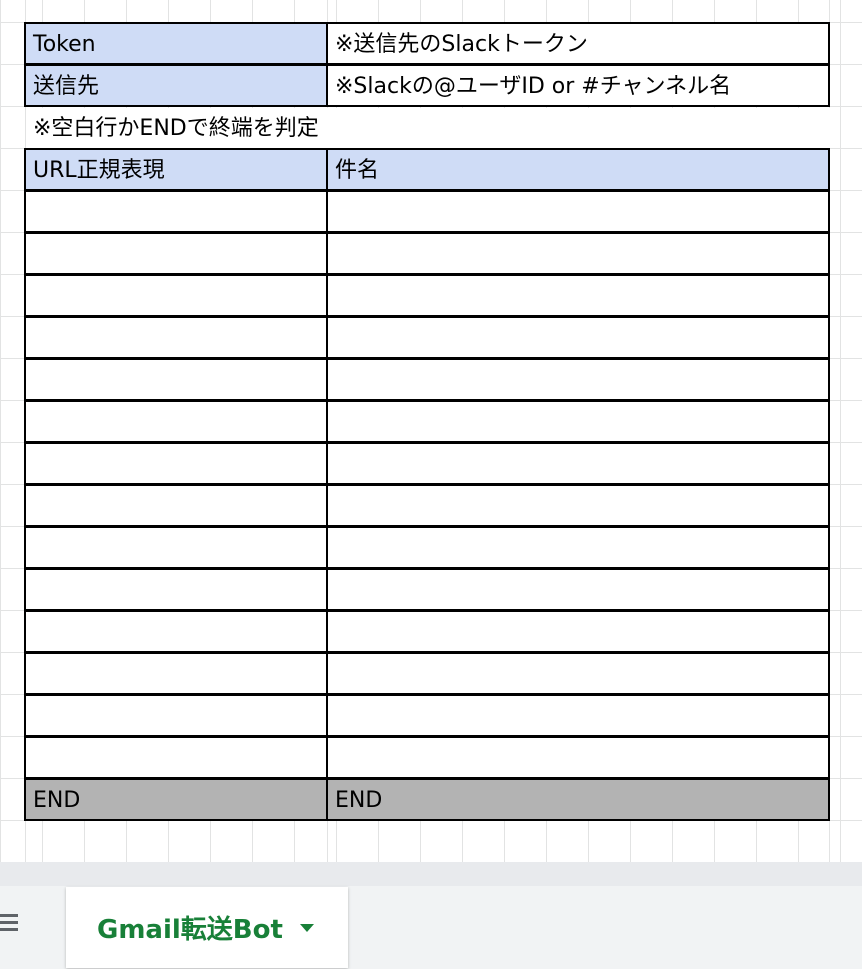  Describe the element at coordinates (176, 43) in the screenshot. I see `token-label-cell: Token` at that location.